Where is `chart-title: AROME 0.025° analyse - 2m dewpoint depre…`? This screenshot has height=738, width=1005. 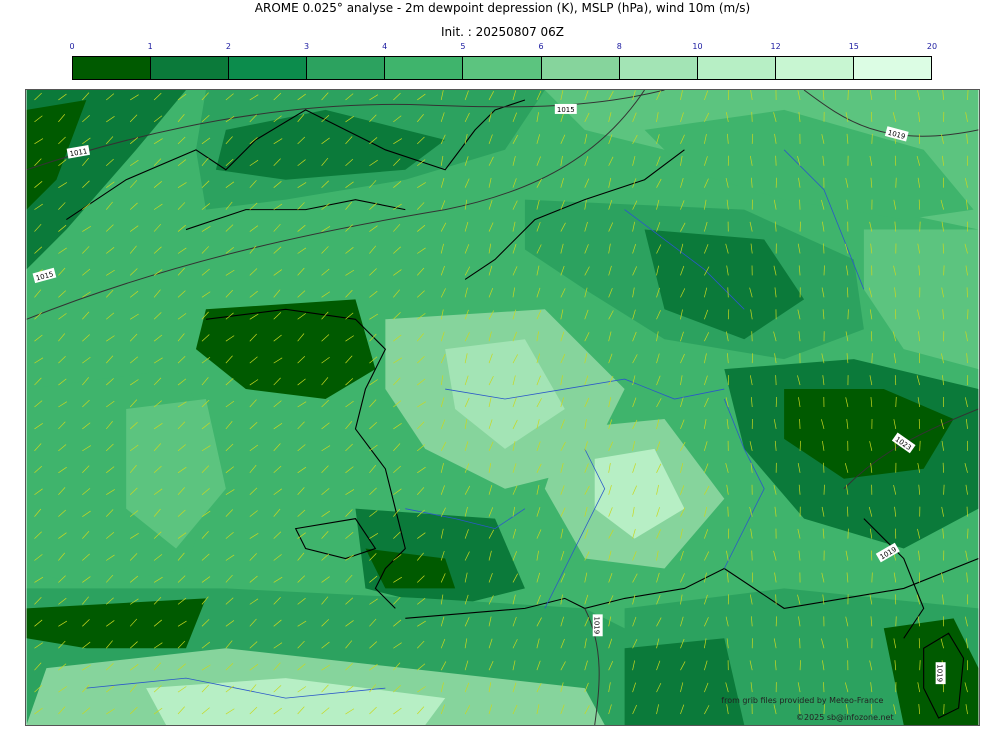 chart-title: AROME 0.025° analyse - 2m dewpoint depre… is located at coordinates (502, 8).